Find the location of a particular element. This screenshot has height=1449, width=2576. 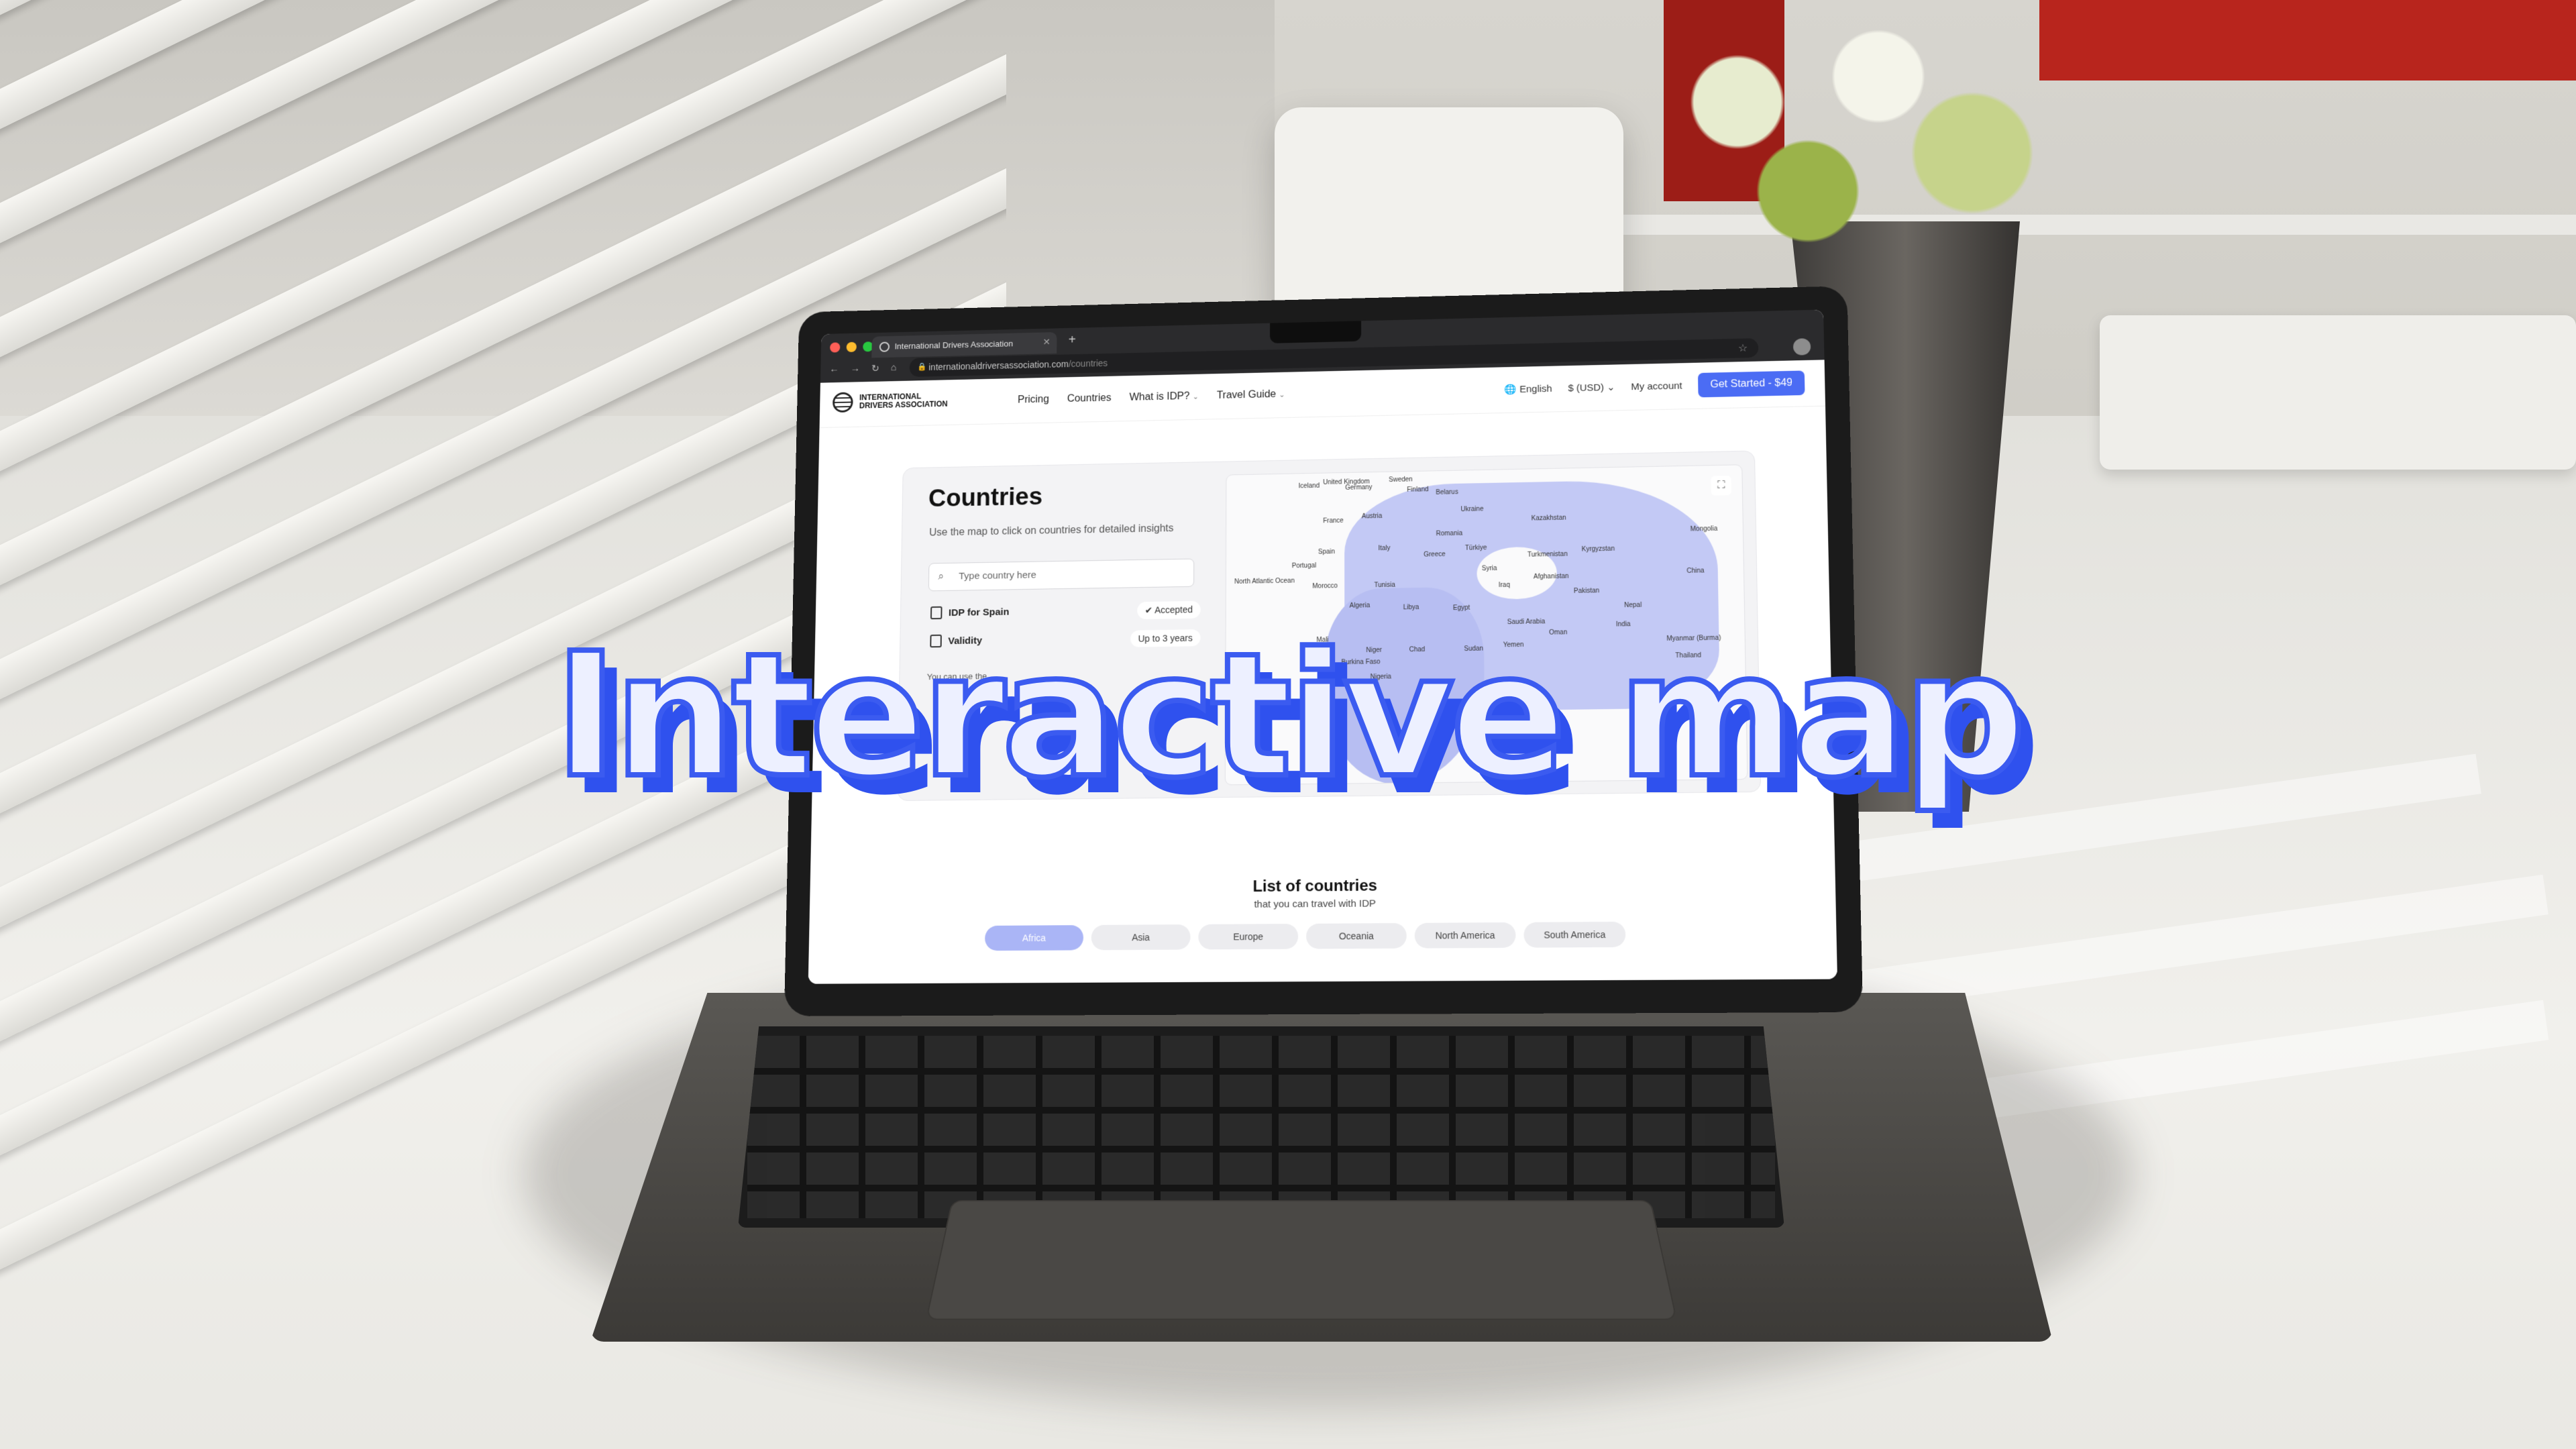

keyboard is located at coordinates (1261, 1127).